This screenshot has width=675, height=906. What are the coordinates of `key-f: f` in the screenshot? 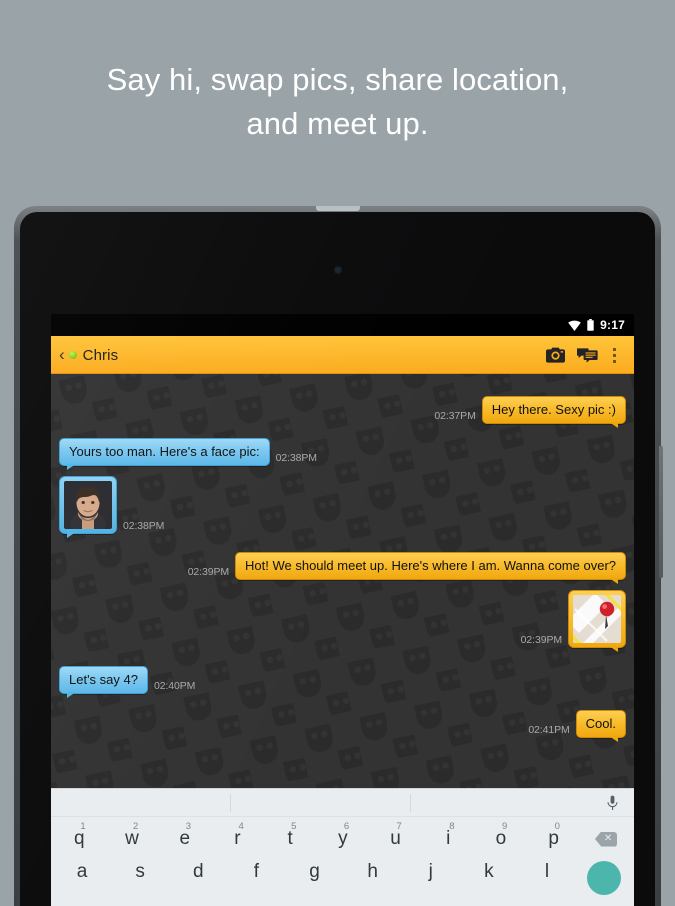 It's located at (256, 872).